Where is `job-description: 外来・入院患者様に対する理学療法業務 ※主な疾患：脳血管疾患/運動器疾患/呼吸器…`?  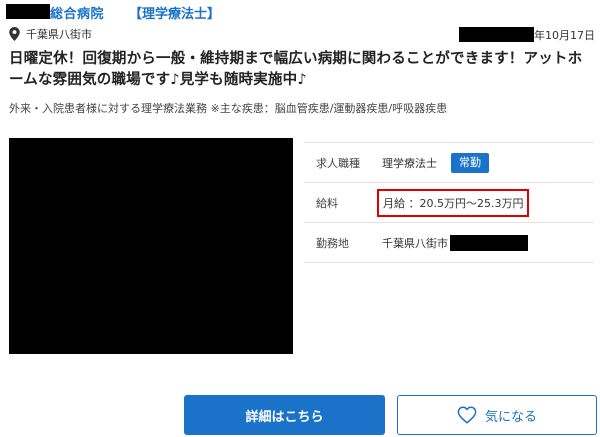
job-description: 外来・入院患者様に対する理学療法業務 ※主な疾患：脳血管疾患/運動器疾患/呼吸器… is located at coordinates (228, 108).